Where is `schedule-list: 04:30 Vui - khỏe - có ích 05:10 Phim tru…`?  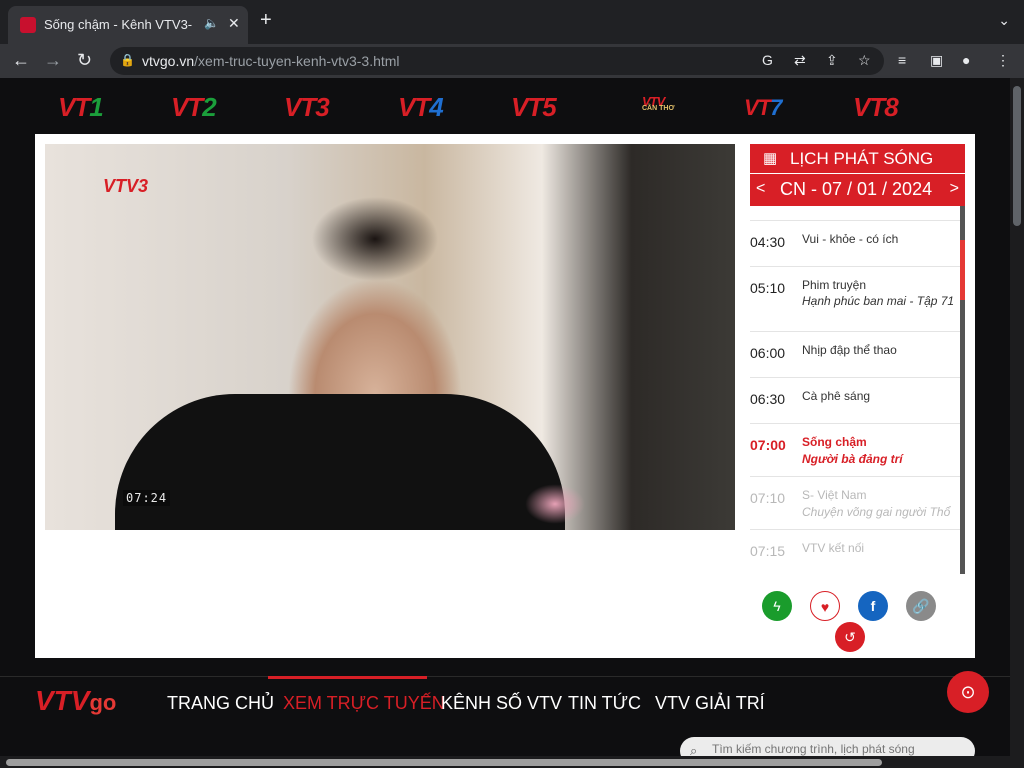
schedule-list: 04:30 Vui - khỏe - có ích 05:10 Phim tru… is located at coordinates (855, 397).